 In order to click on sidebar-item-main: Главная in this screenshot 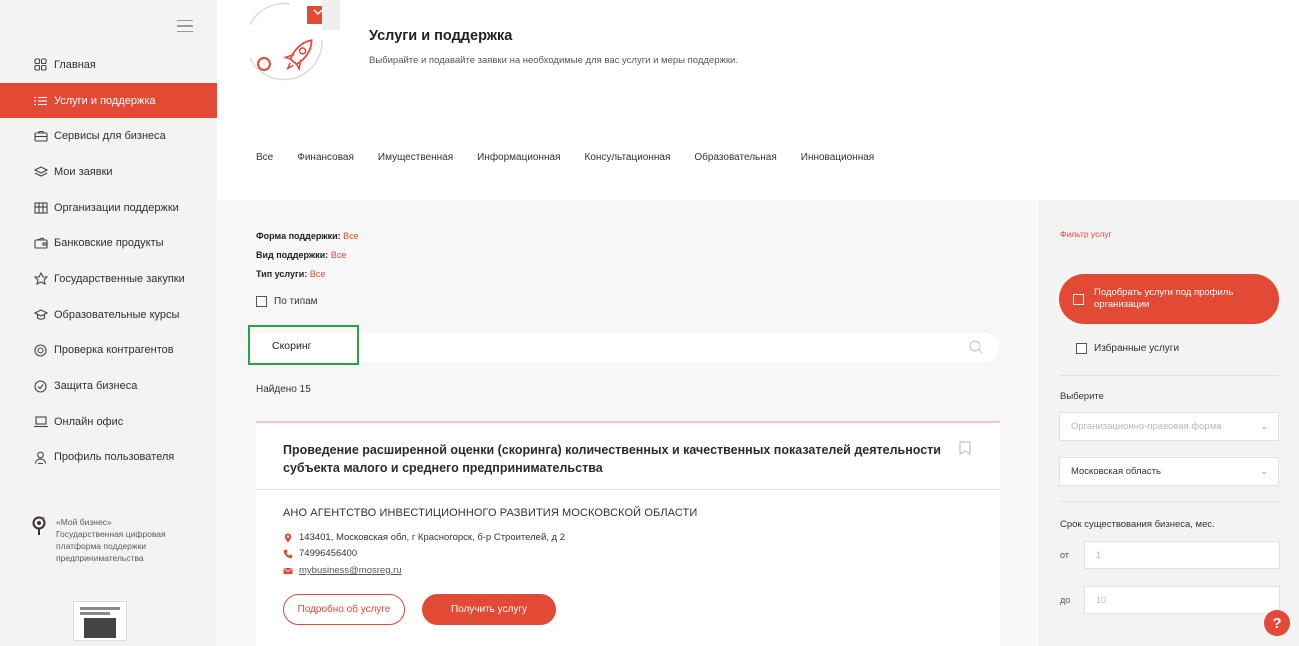, I will do `click(108, 65)`.